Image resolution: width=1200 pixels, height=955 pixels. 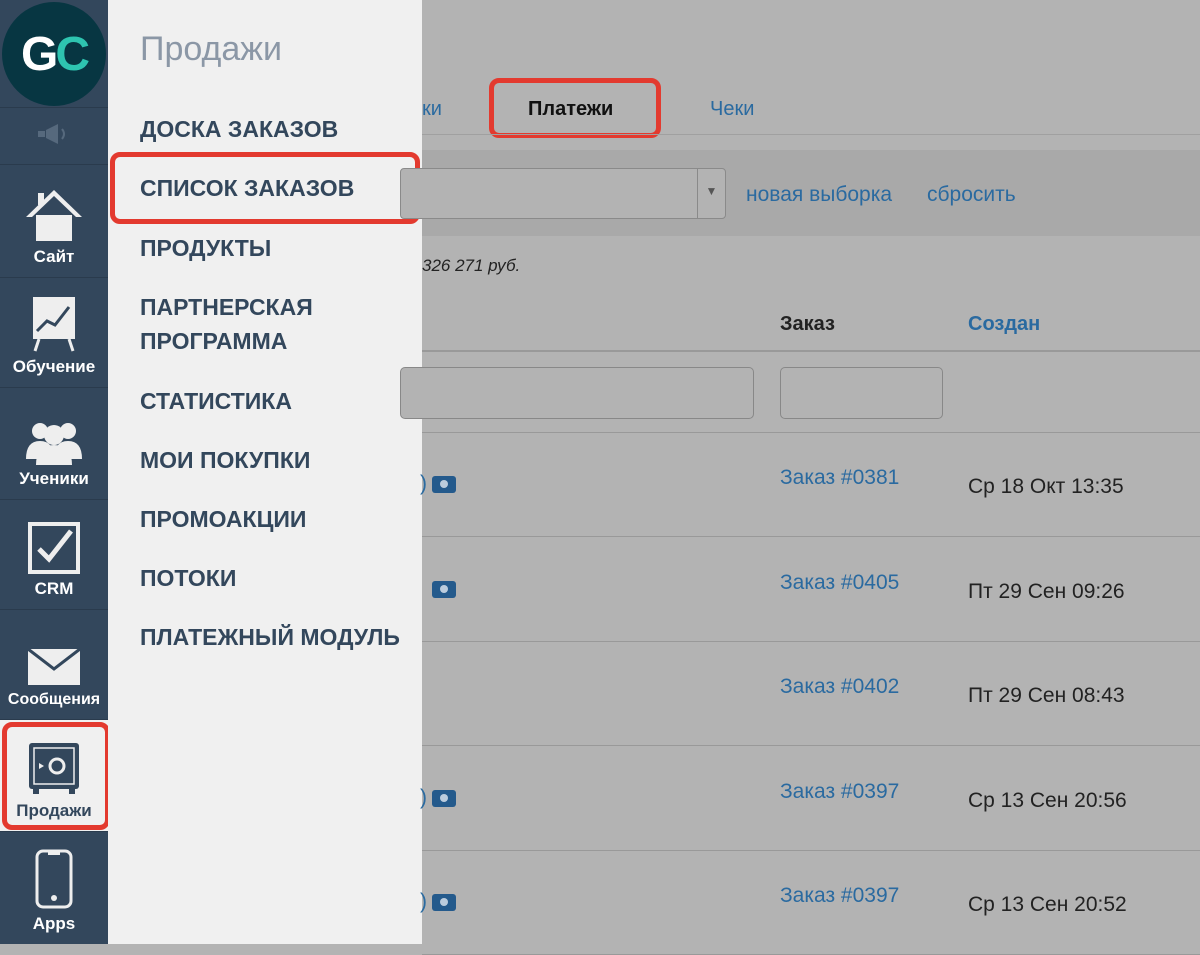 I want to click on menu-item-promotions: ПРОМОАКЦИИ, so click(x=223, y=519).